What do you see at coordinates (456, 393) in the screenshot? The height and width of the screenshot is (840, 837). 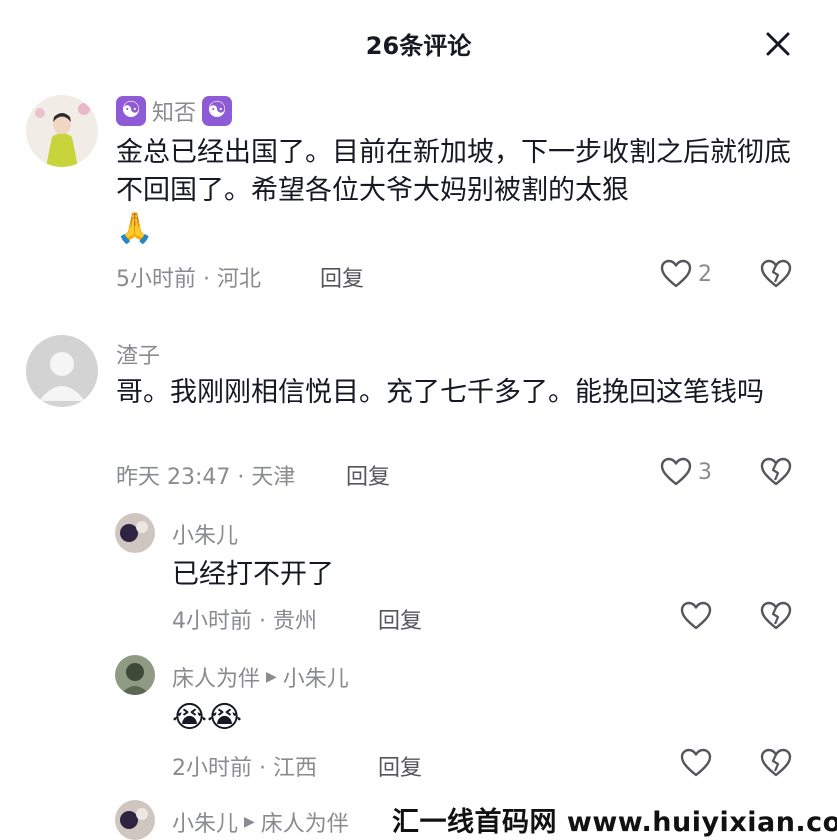 I see `comment-text: 哥。我刚刚相信悦目。充了七千多了。能挽回这笔钱吗` at bounding box center [456, 393].